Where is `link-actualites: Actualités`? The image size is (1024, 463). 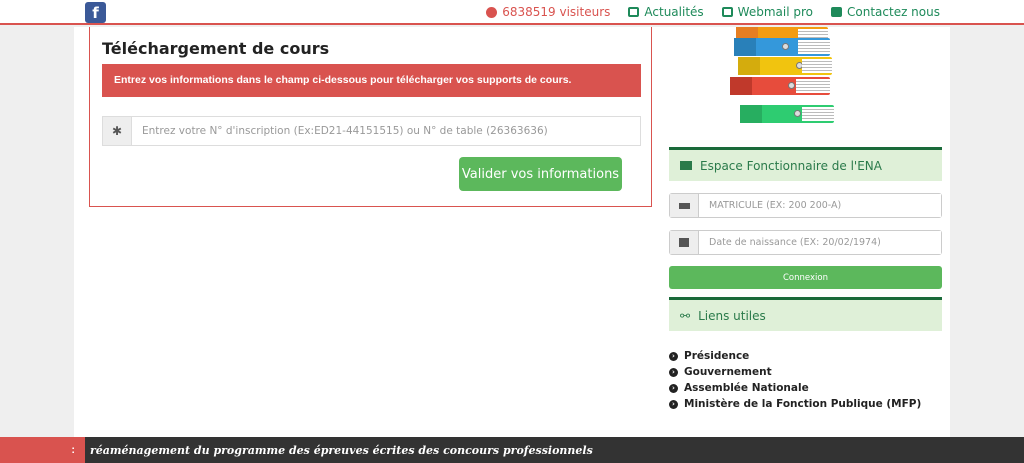 link-actualites: Actualités is located at coordinates (666, 12).